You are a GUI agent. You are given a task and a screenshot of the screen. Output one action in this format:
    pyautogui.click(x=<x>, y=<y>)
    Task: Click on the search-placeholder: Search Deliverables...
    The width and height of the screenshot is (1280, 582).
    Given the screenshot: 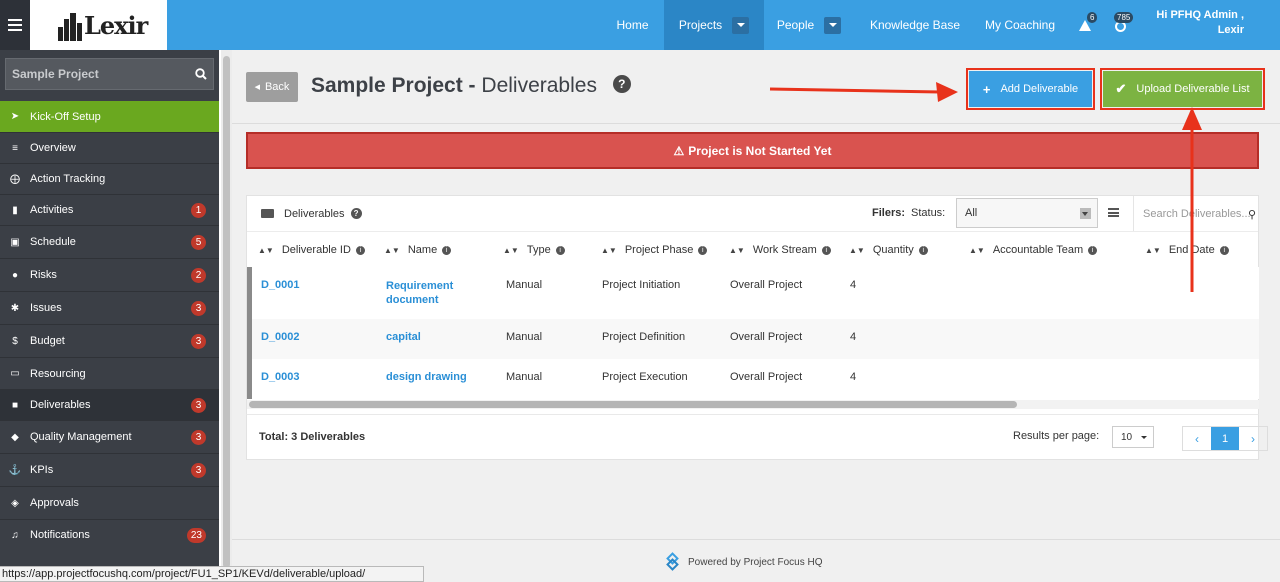 What is the action you would take?
    pyautogui.click(x=1197, y=213)
    